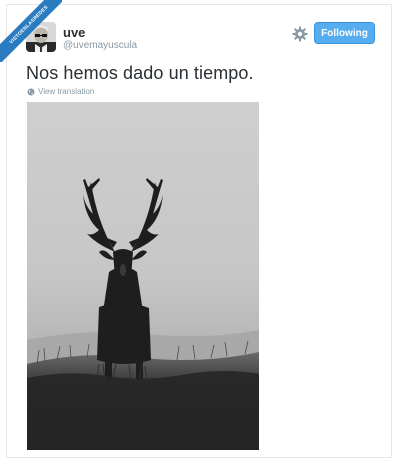 The height and width of the screenshot is (464, 400). What do you see at coordinates (66, 91) in the screenshot?
I see `view-translation-label: View translation` at bounding box center [66, 91].